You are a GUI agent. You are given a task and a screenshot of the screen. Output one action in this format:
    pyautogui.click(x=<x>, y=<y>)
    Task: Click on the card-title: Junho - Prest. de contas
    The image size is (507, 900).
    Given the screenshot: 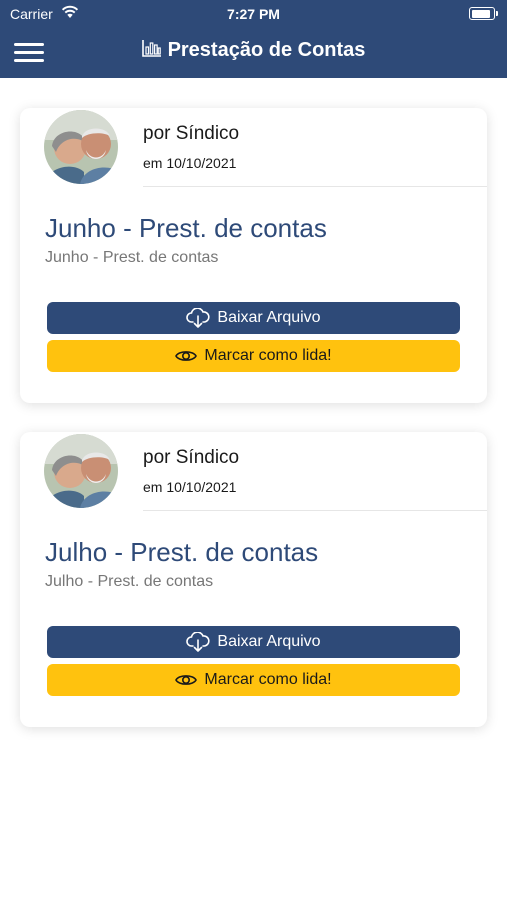 What is the action you would take?
    pyautogui.click(x=186, y=228)
    